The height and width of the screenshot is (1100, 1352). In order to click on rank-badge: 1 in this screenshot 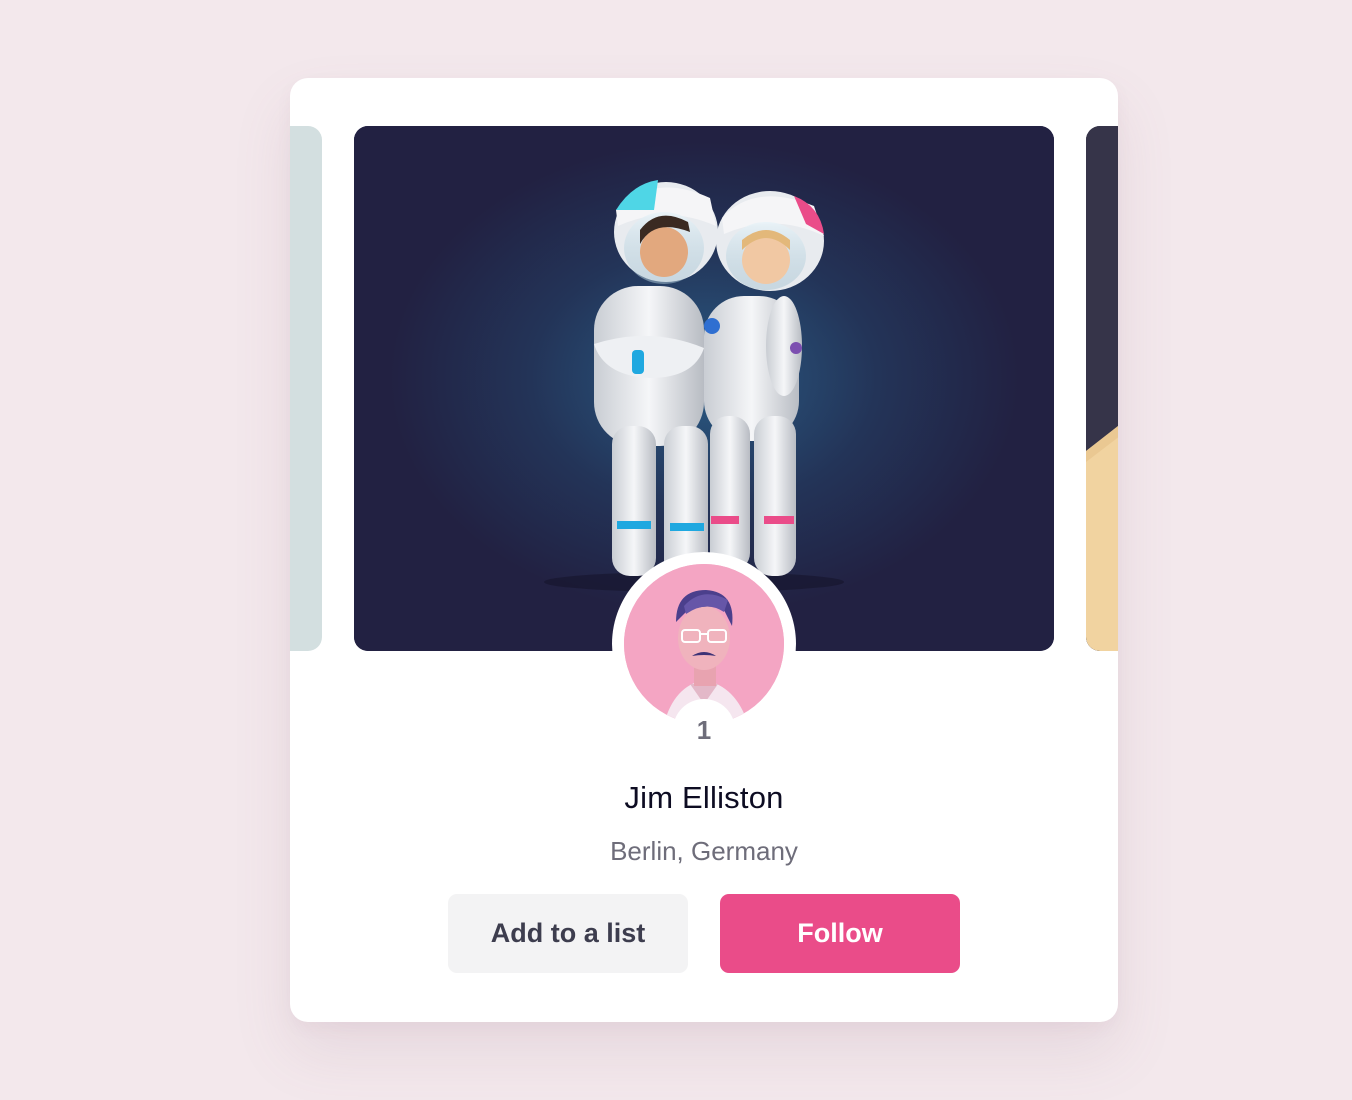, I will do `click(704, 730)`.